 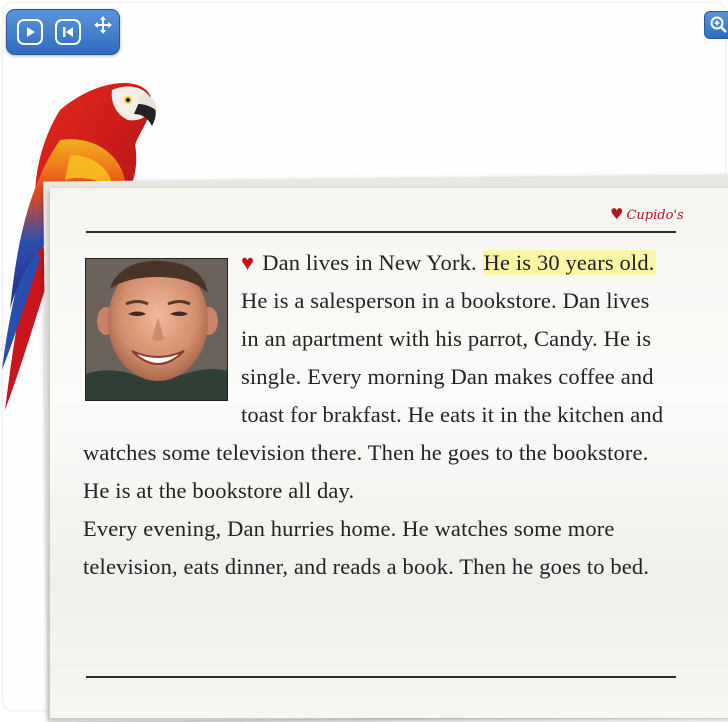 I want to click on zoom-in-icon, so click(x=718, y=24).